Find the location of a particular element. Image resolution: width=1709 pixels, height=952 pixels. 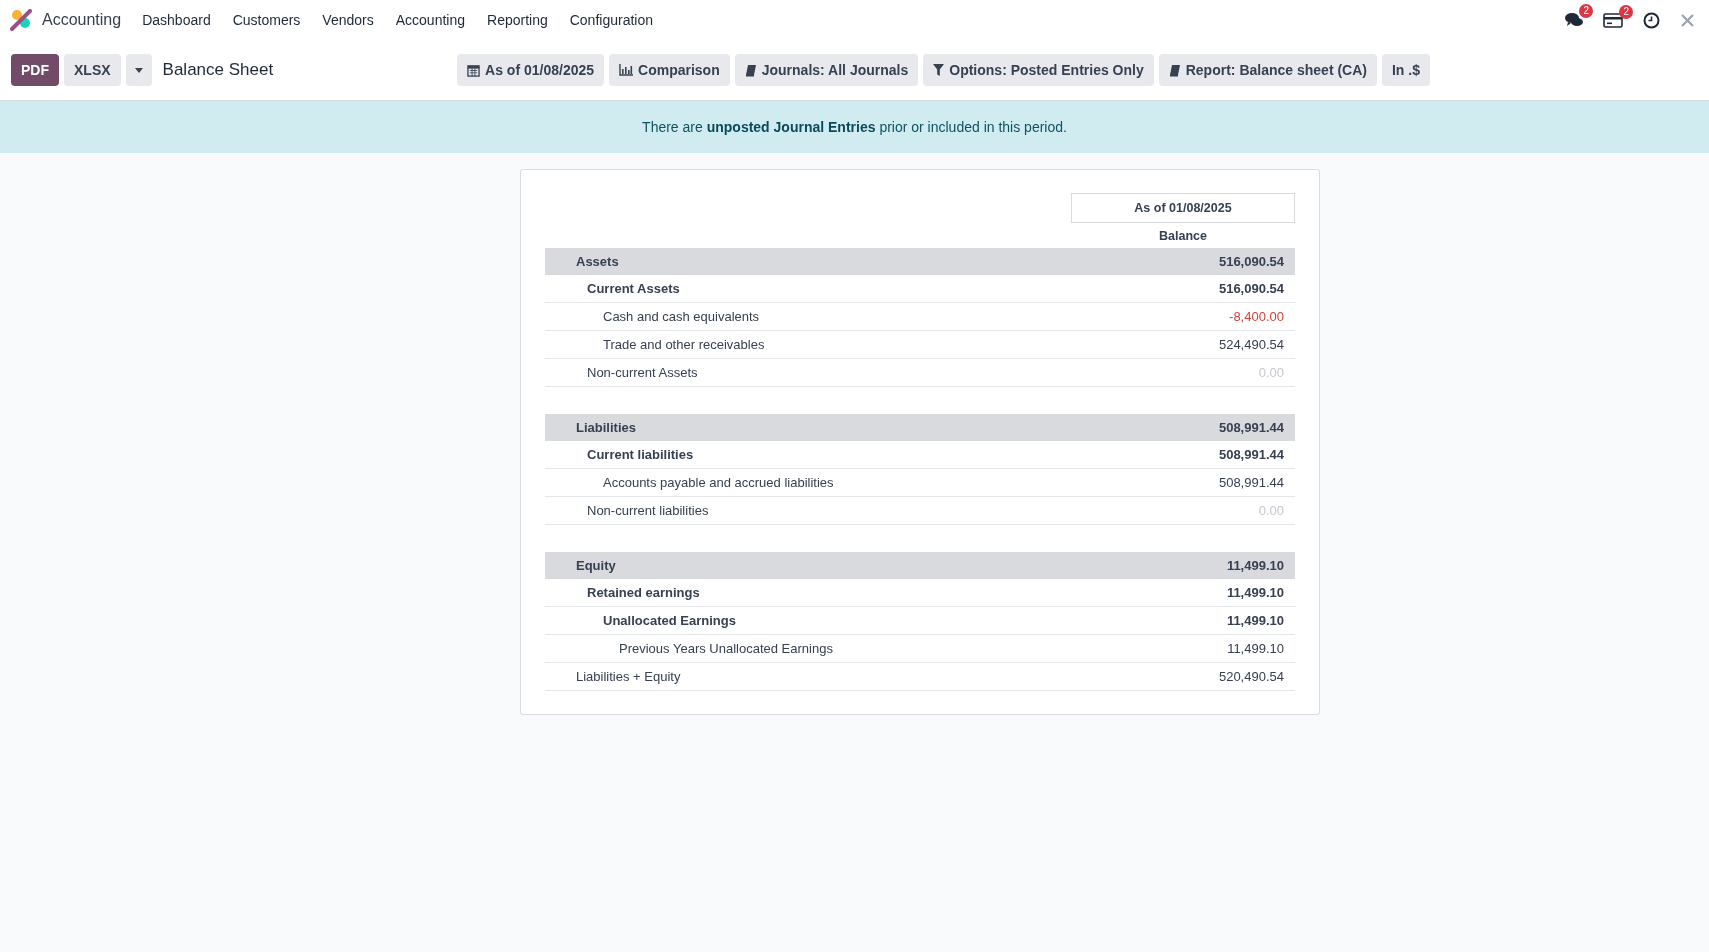

column-header: Balance is located at coordinates (1183, 236).